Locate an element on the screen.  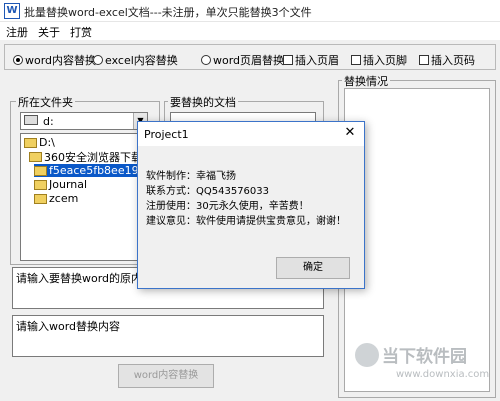
folder-item-selected: f5eace5fb8ee19c695e is located at coordinates (103, 170).